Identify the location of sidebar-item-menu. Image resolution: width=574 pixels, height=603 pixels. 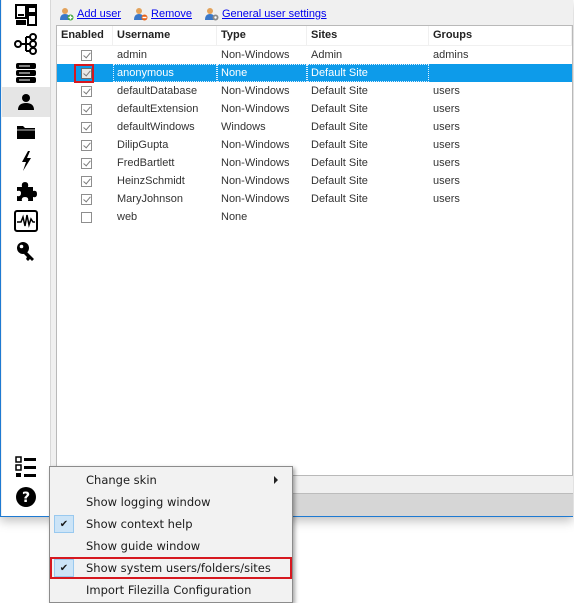
(26, 467).